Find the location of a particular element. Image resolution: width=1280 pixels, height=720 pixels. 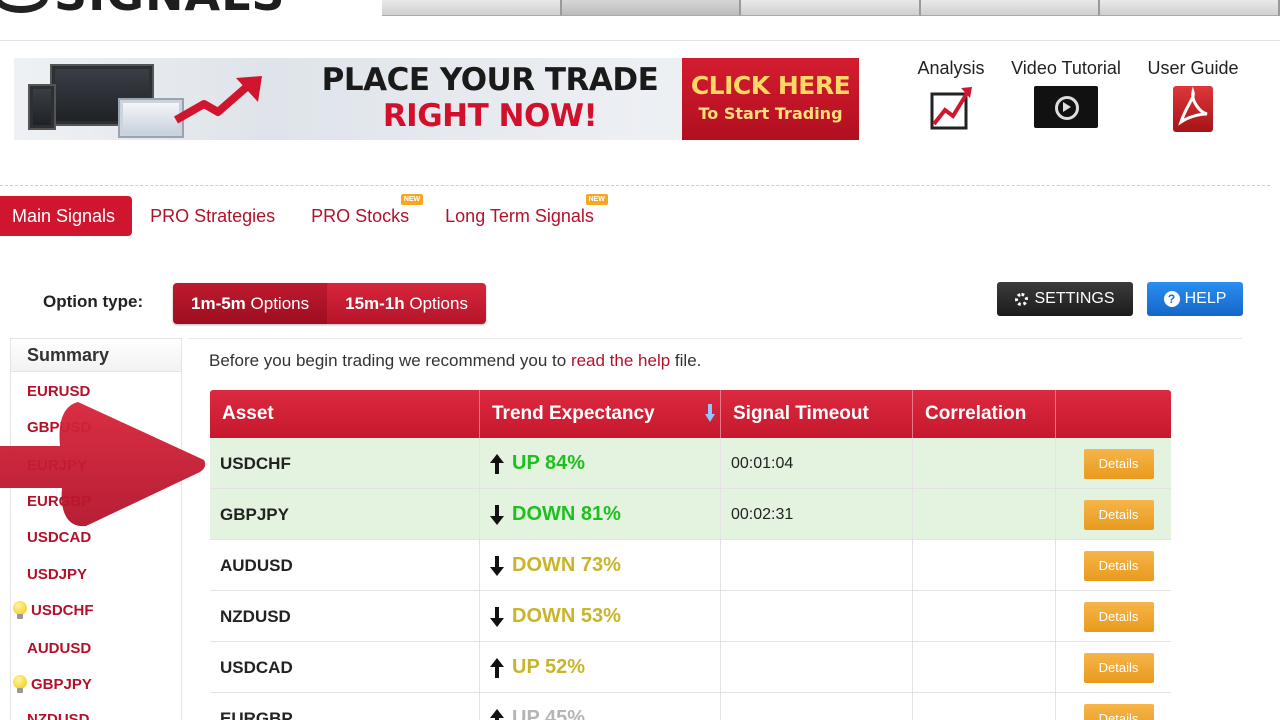

user-guide-label: User Guide is located at coordinates (1193, 68).